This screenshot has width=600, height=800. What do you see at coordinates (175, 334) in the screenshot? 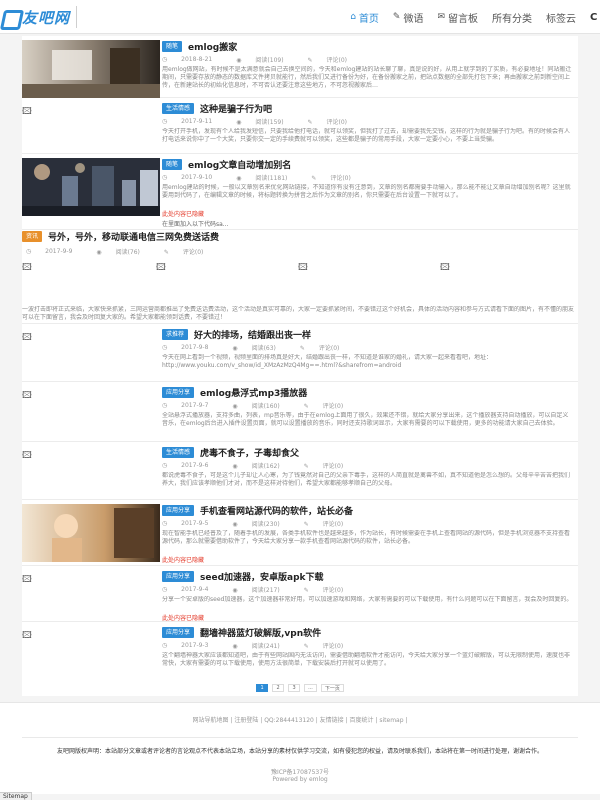
I see `category-badge: 求推荐` at bounding box center [175, 334].